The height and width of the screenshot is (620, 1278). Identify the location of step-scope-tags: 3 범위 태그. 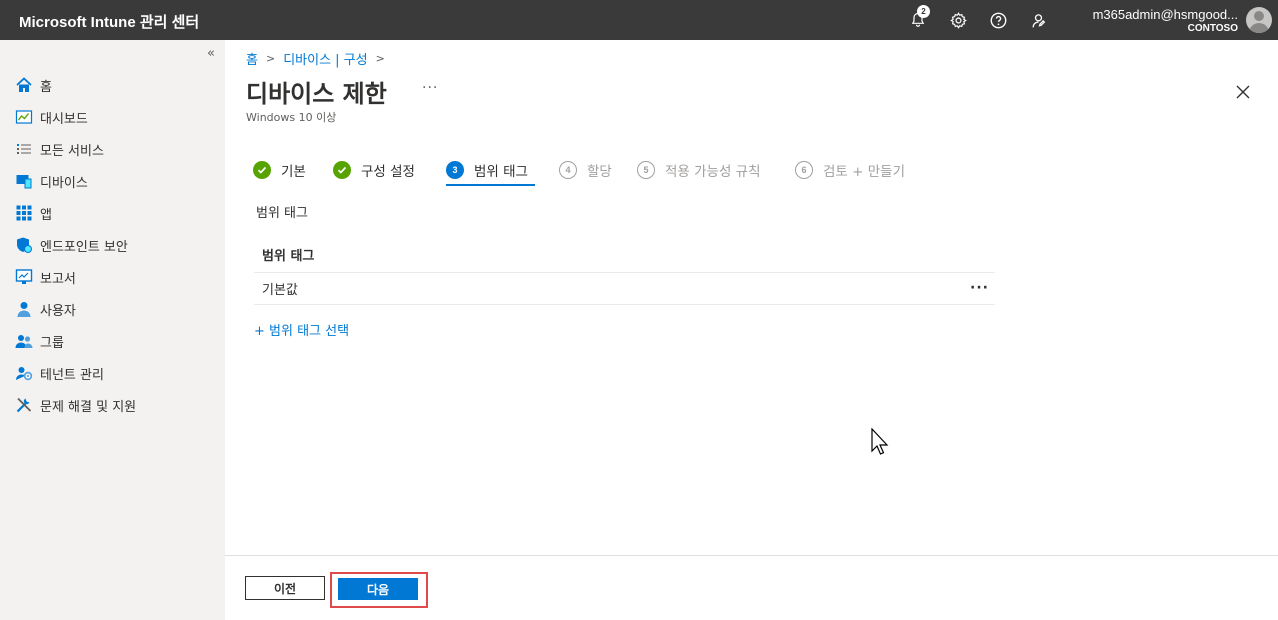
(487, 170).